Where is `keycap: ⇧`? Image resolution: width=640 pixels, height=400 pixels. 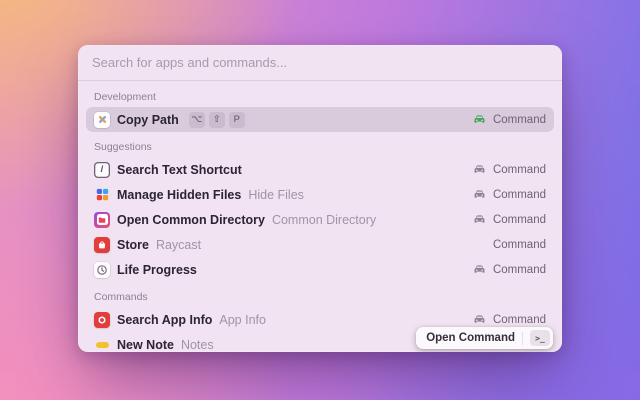 keycap: ⇧ is located at coordinates (216, 119).